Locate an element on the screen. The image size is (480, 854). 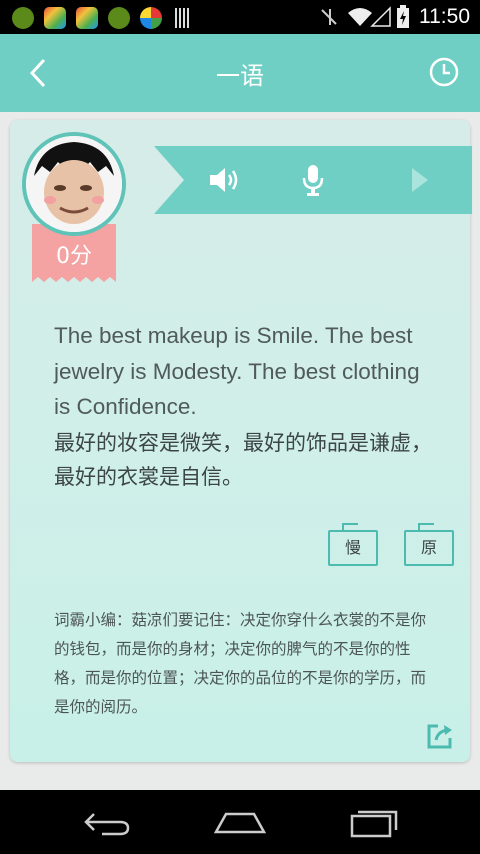
original-play-button: 原 is located at coordinates (429, 544).